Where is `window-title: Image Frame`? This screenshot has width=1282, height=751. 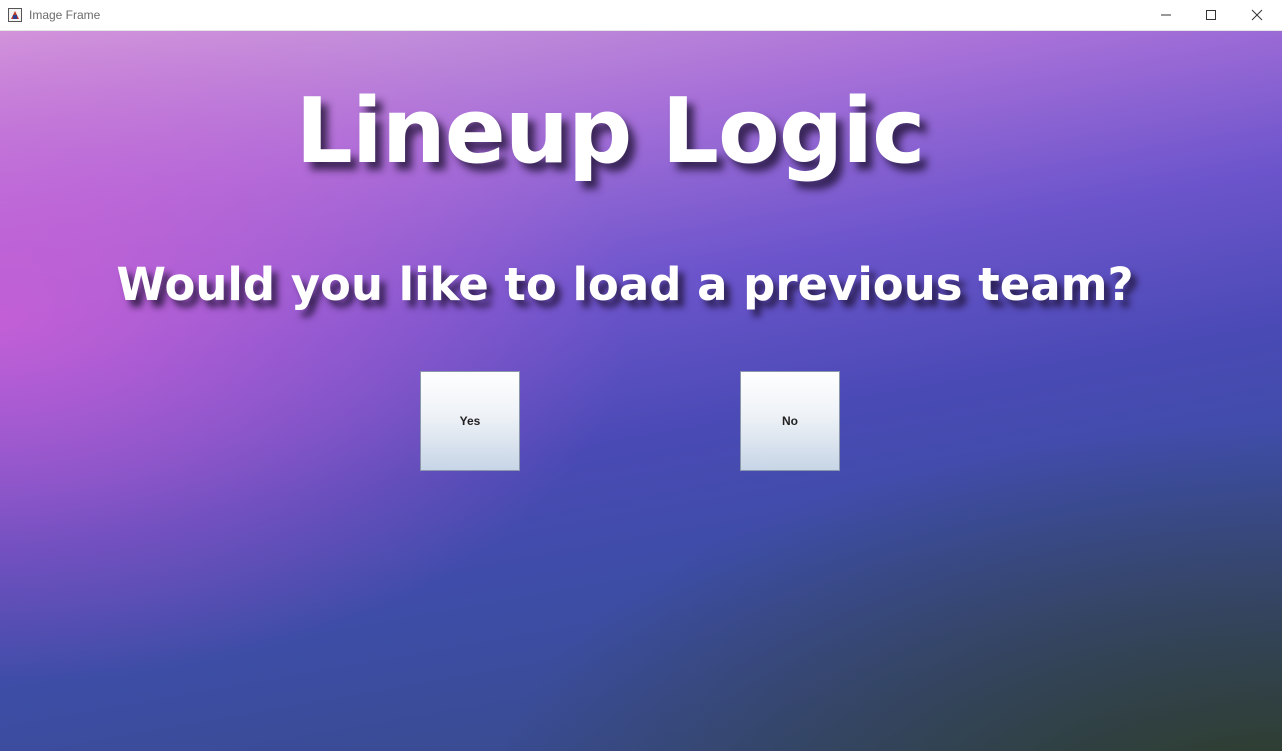
window-title: Image Frame is located at coordinates (65, 15).